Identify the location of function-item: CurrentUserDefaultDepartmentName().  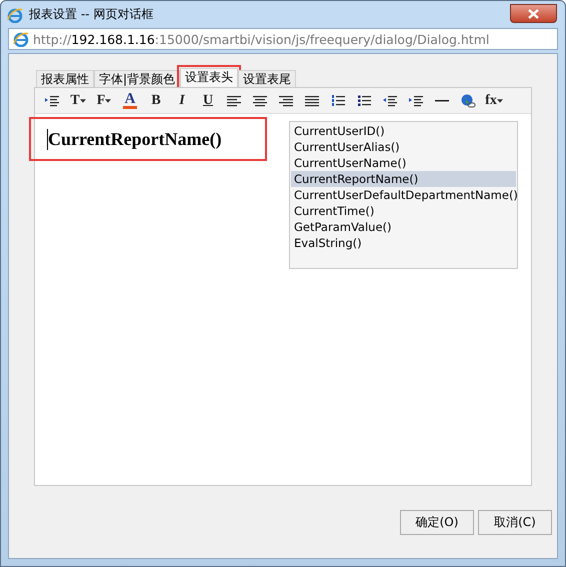
(403, 195).